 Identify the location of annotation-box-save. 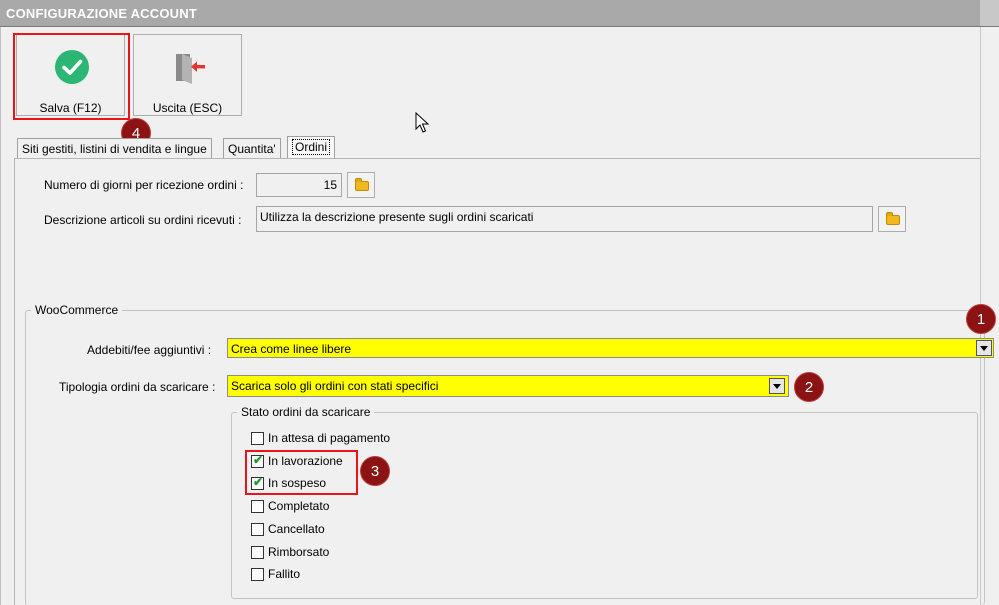
(71, 76).